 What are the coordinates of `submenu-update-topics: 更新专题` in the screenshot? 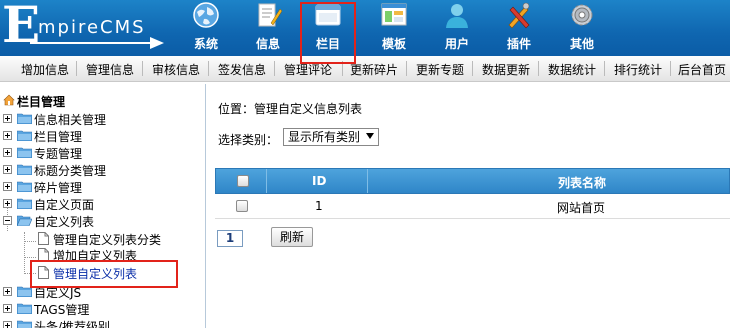 It's located at (440, 69).